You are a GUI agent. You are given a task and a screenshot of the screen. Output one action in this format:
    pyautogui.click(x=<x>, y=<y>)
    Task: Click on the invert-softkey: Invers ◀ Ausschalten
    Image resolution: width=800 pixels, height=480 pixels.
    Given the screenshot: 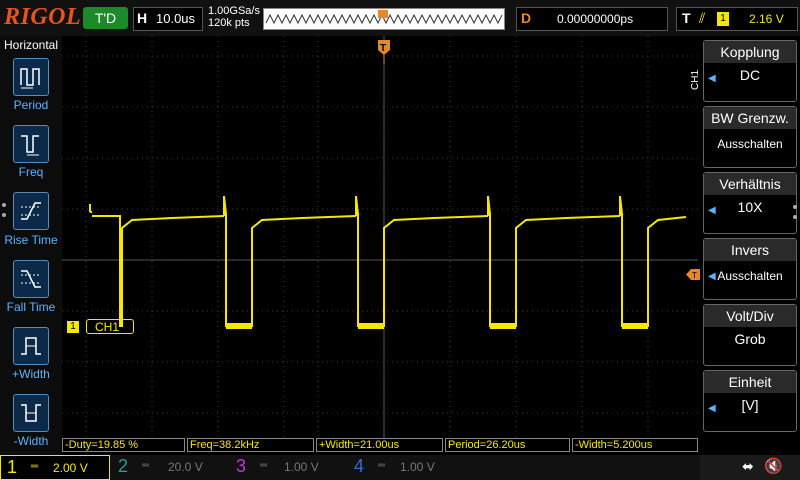 What is the action you would take?
    pyautogui.click(x=750, y=269)
    